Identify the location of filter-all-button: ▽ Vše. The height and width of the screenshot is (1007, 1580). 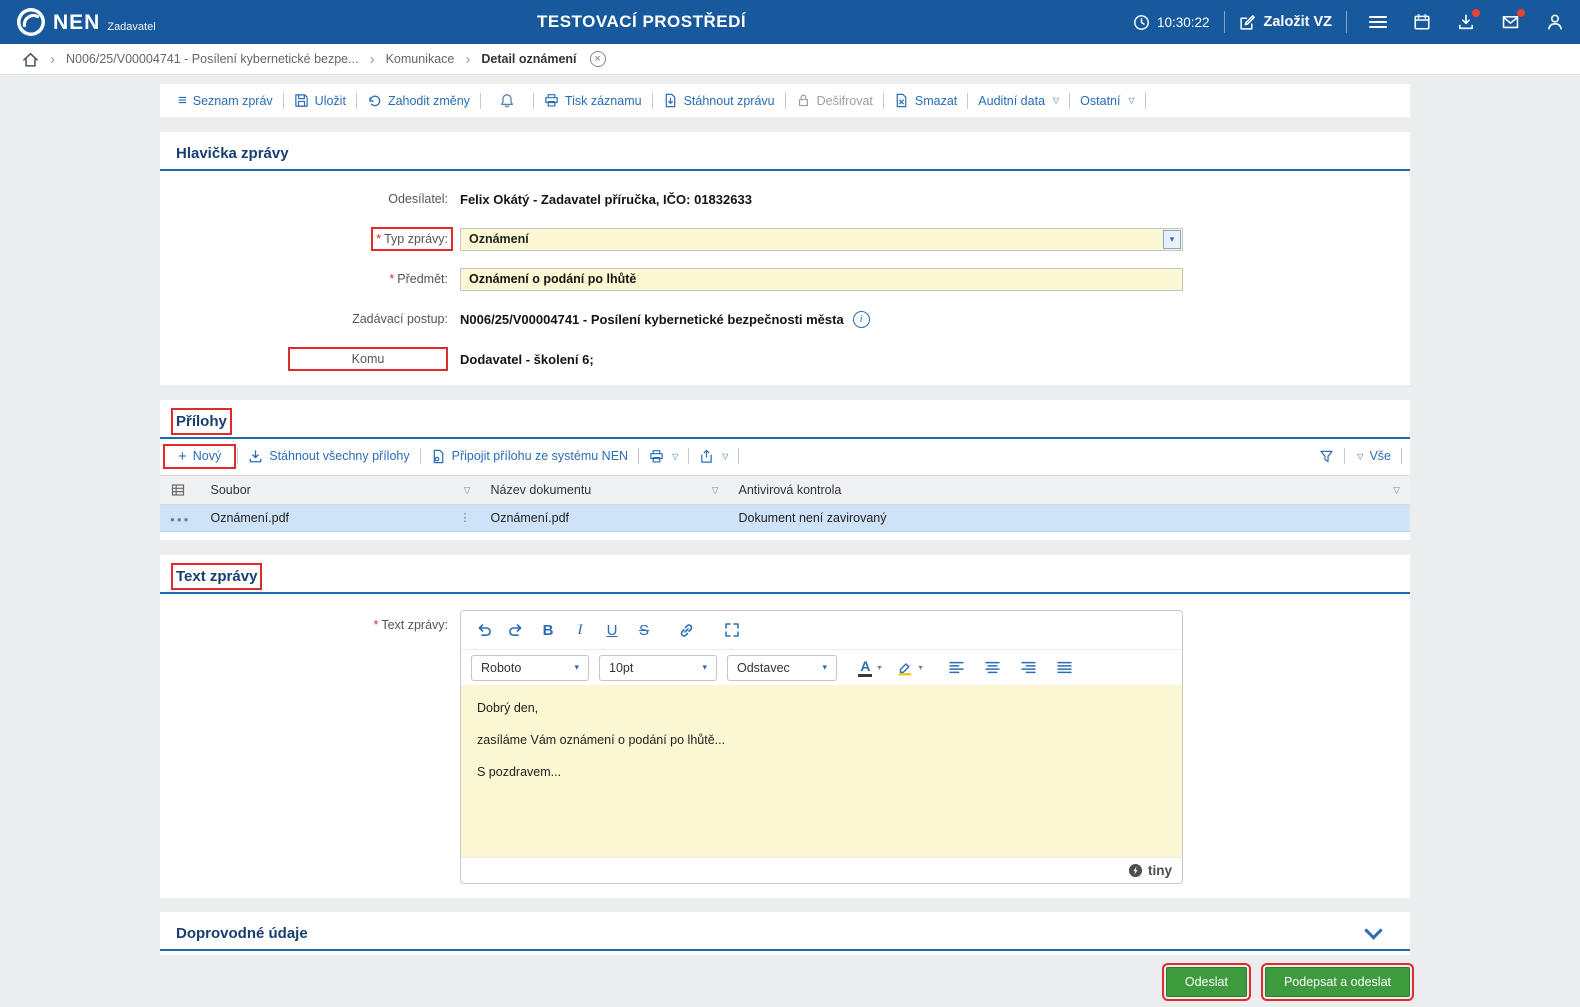
(1373, 456).